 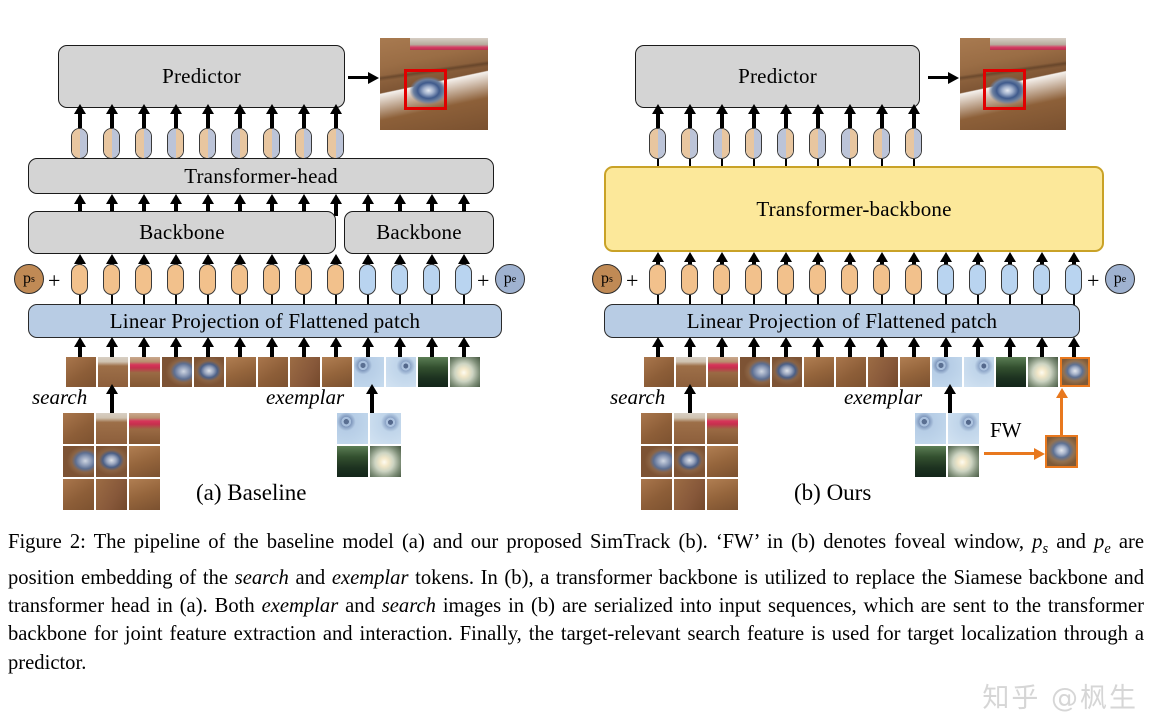 I want to click on caption-search-2: search, so click(x=408, y=605).